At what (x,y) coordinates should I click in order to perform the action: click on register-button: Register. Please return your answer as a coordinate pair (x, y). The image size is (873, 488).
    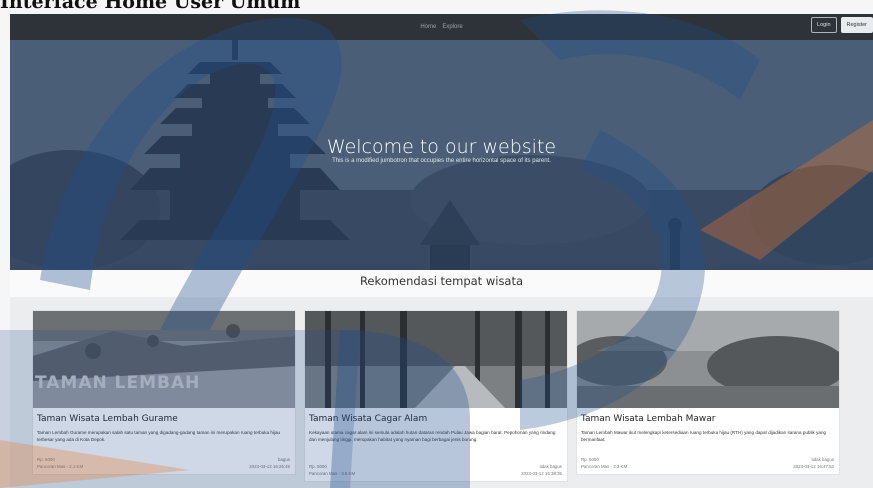
    Looking at the image, I should click on (856, 25).